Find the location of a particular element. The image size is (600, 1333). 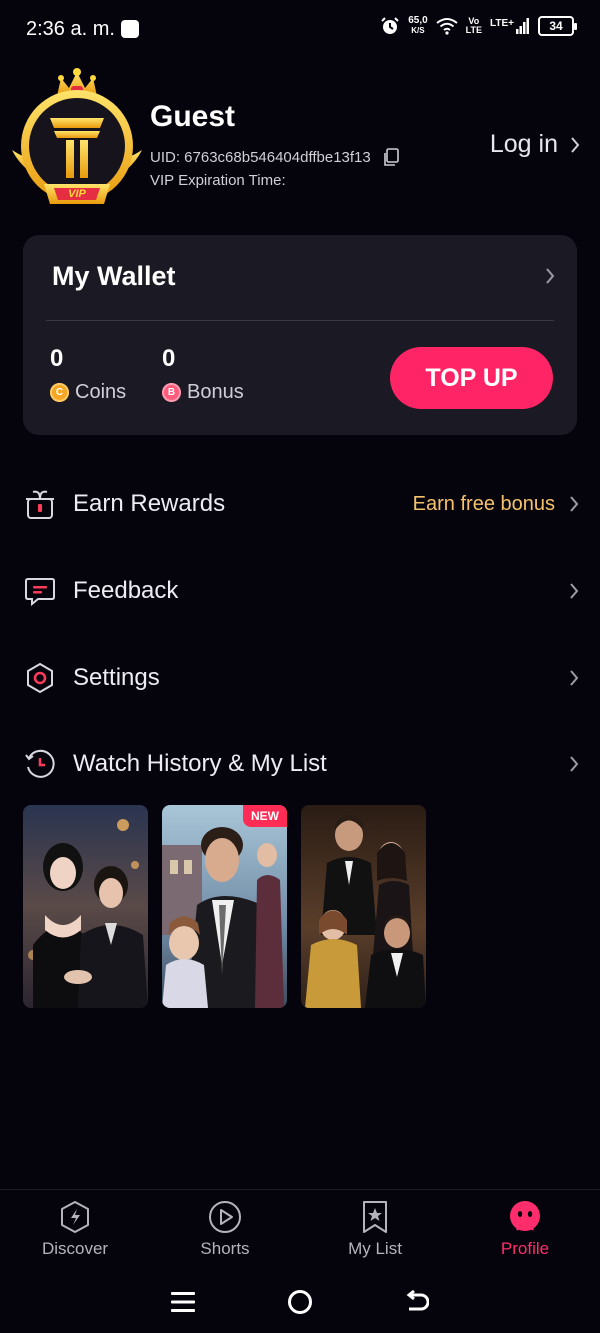

new-badge: NEW is located at coordinates (265, 816).